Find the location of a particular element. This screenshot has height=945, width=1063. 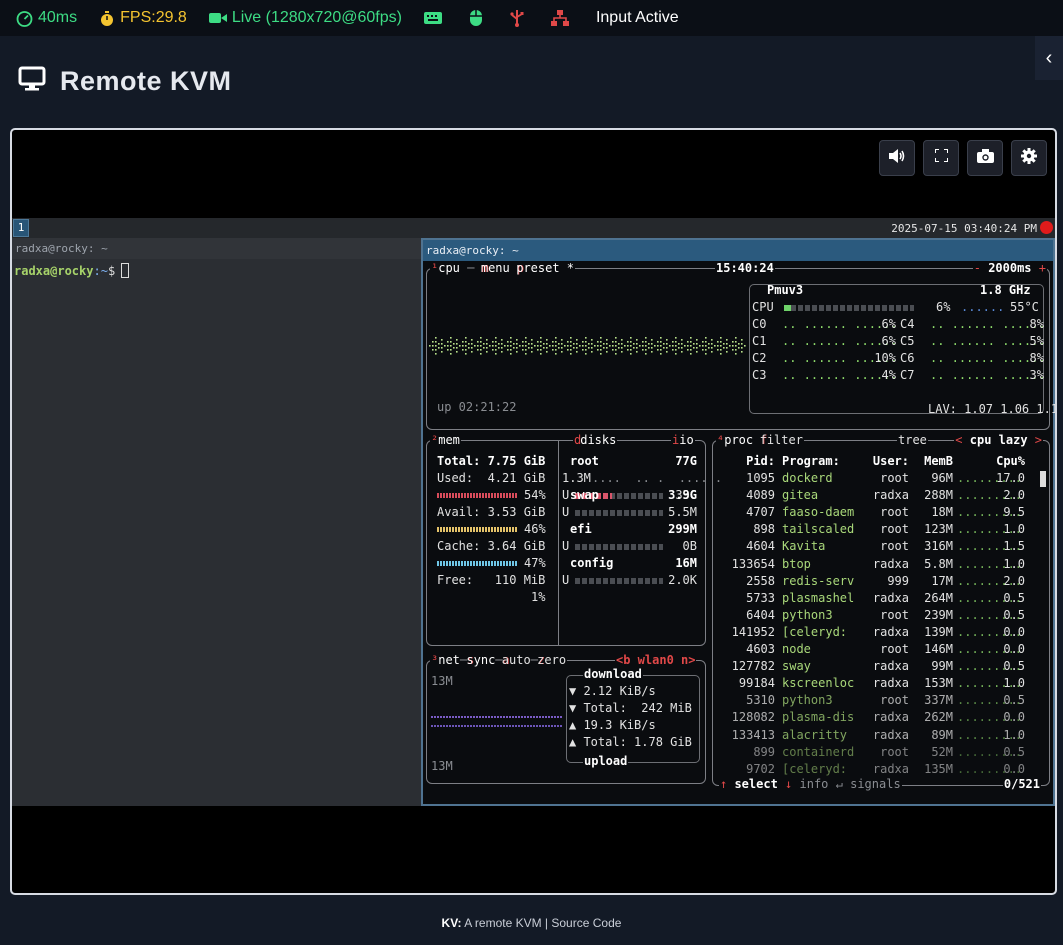

proc-cell-pid: 141952 is located at coordinates (753, 631).